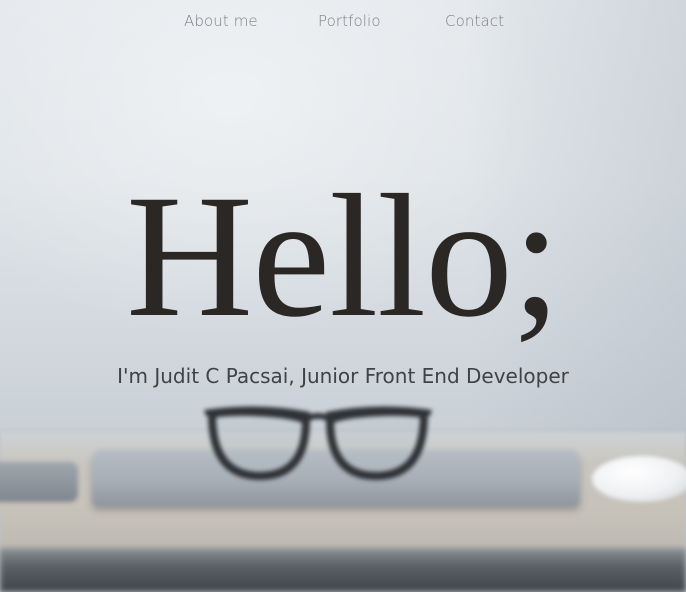  What do you see at coordinates (343, 570) in the screenshot?
I see `desk-edge` at bounding box center [343, 570].